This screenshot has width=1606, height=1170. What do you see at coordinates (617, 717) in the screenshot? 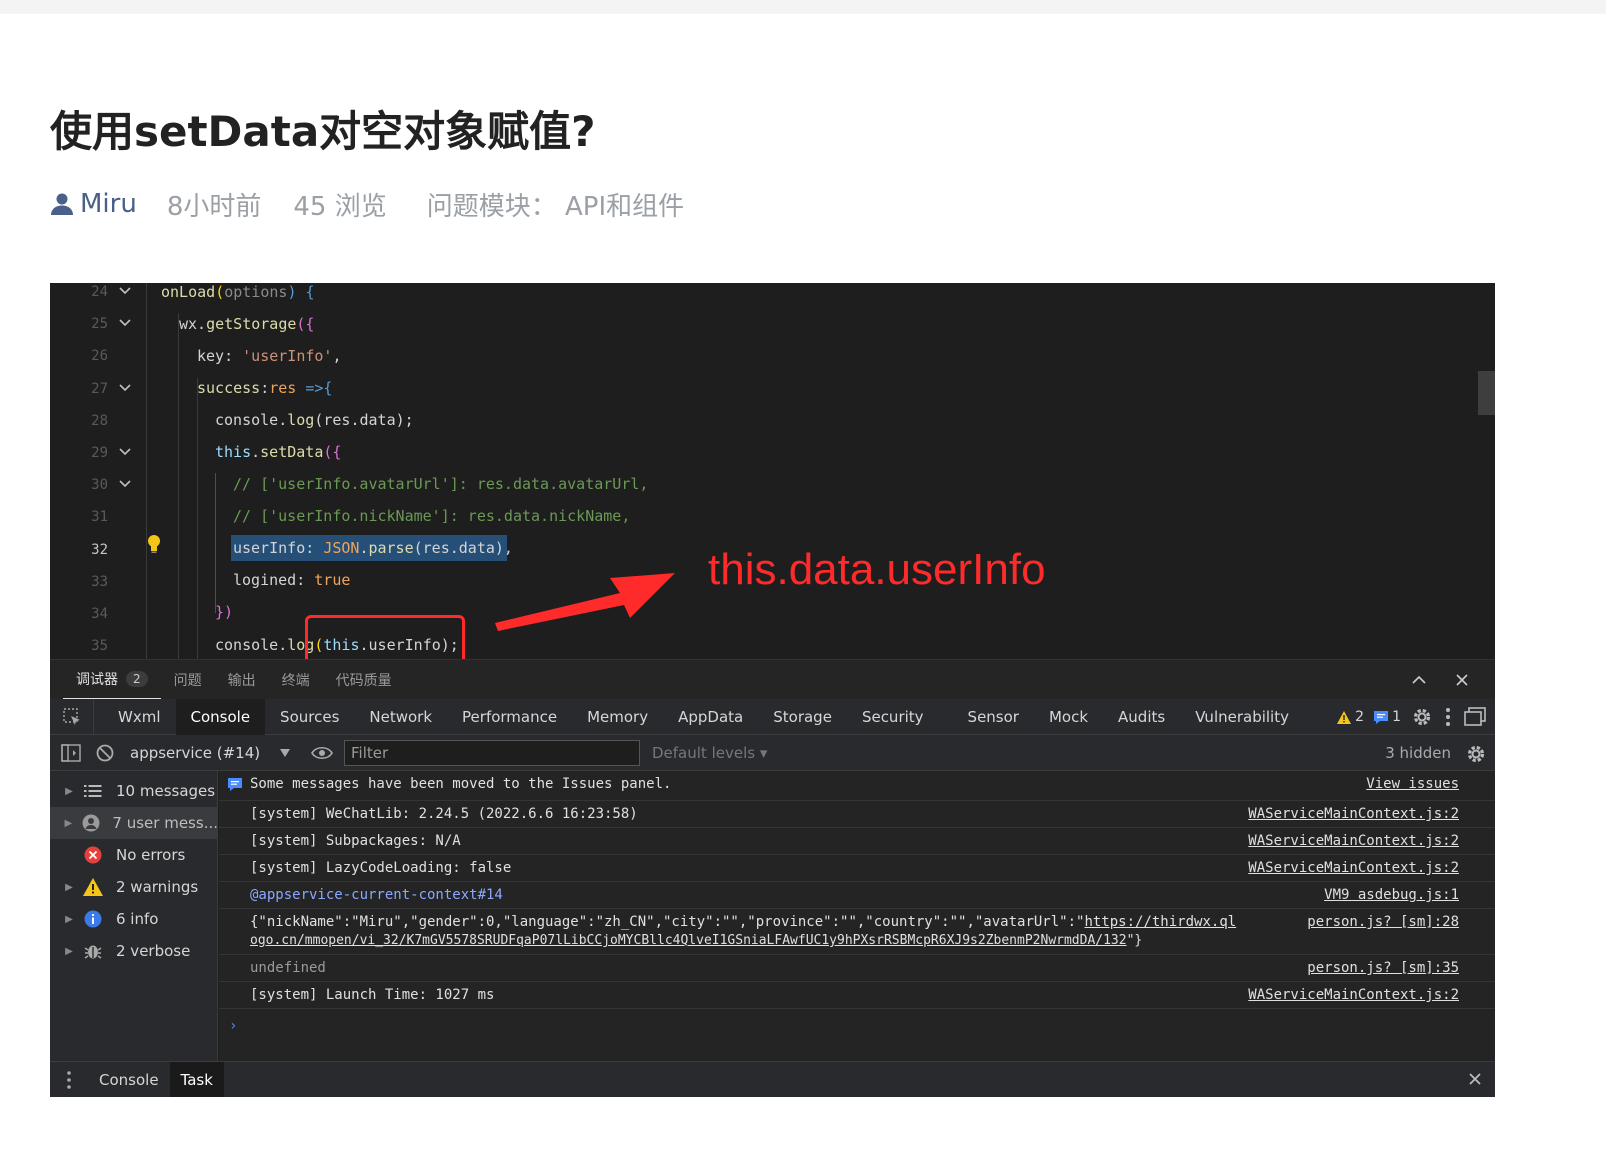
I see `devtools-tab-memory: Memory` at bounding box center [617, 717].